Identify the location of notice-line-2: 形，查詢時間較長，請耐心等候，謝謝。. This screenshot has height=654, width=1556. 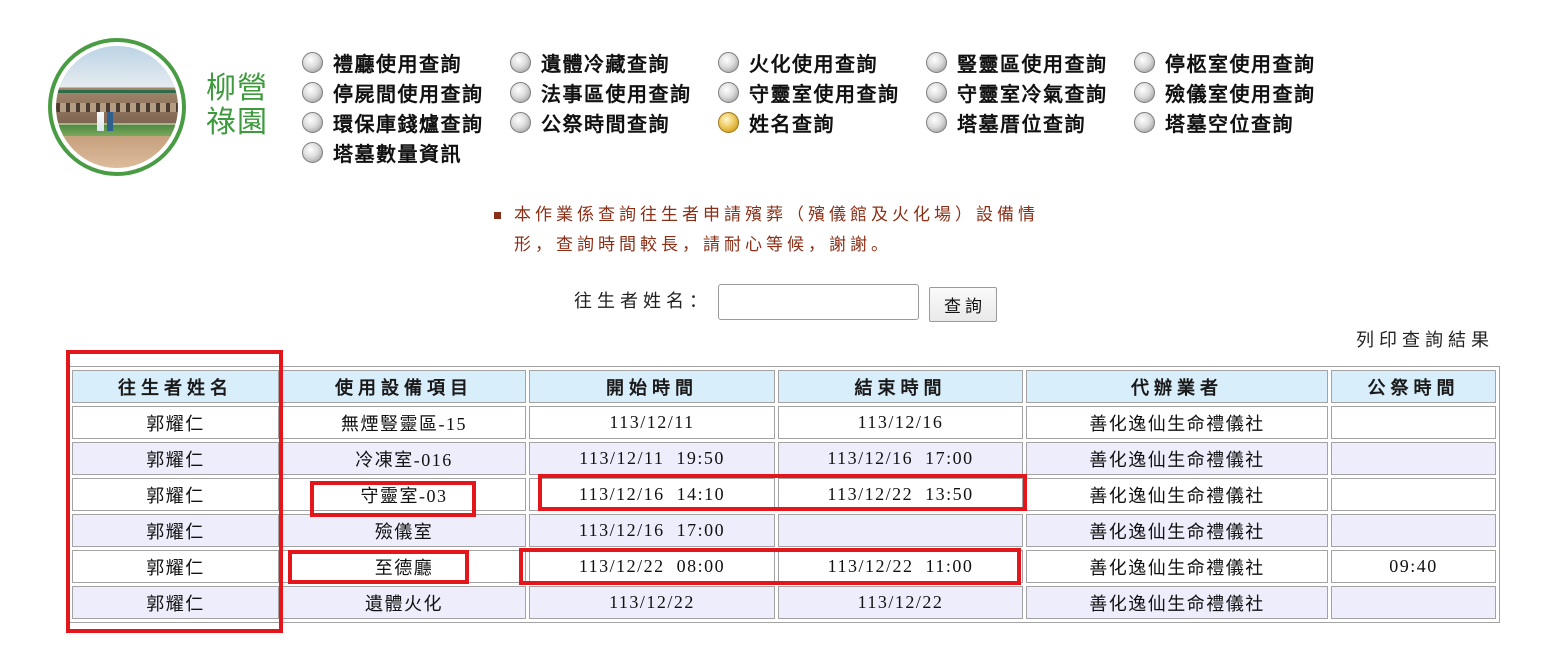
(703, 244).